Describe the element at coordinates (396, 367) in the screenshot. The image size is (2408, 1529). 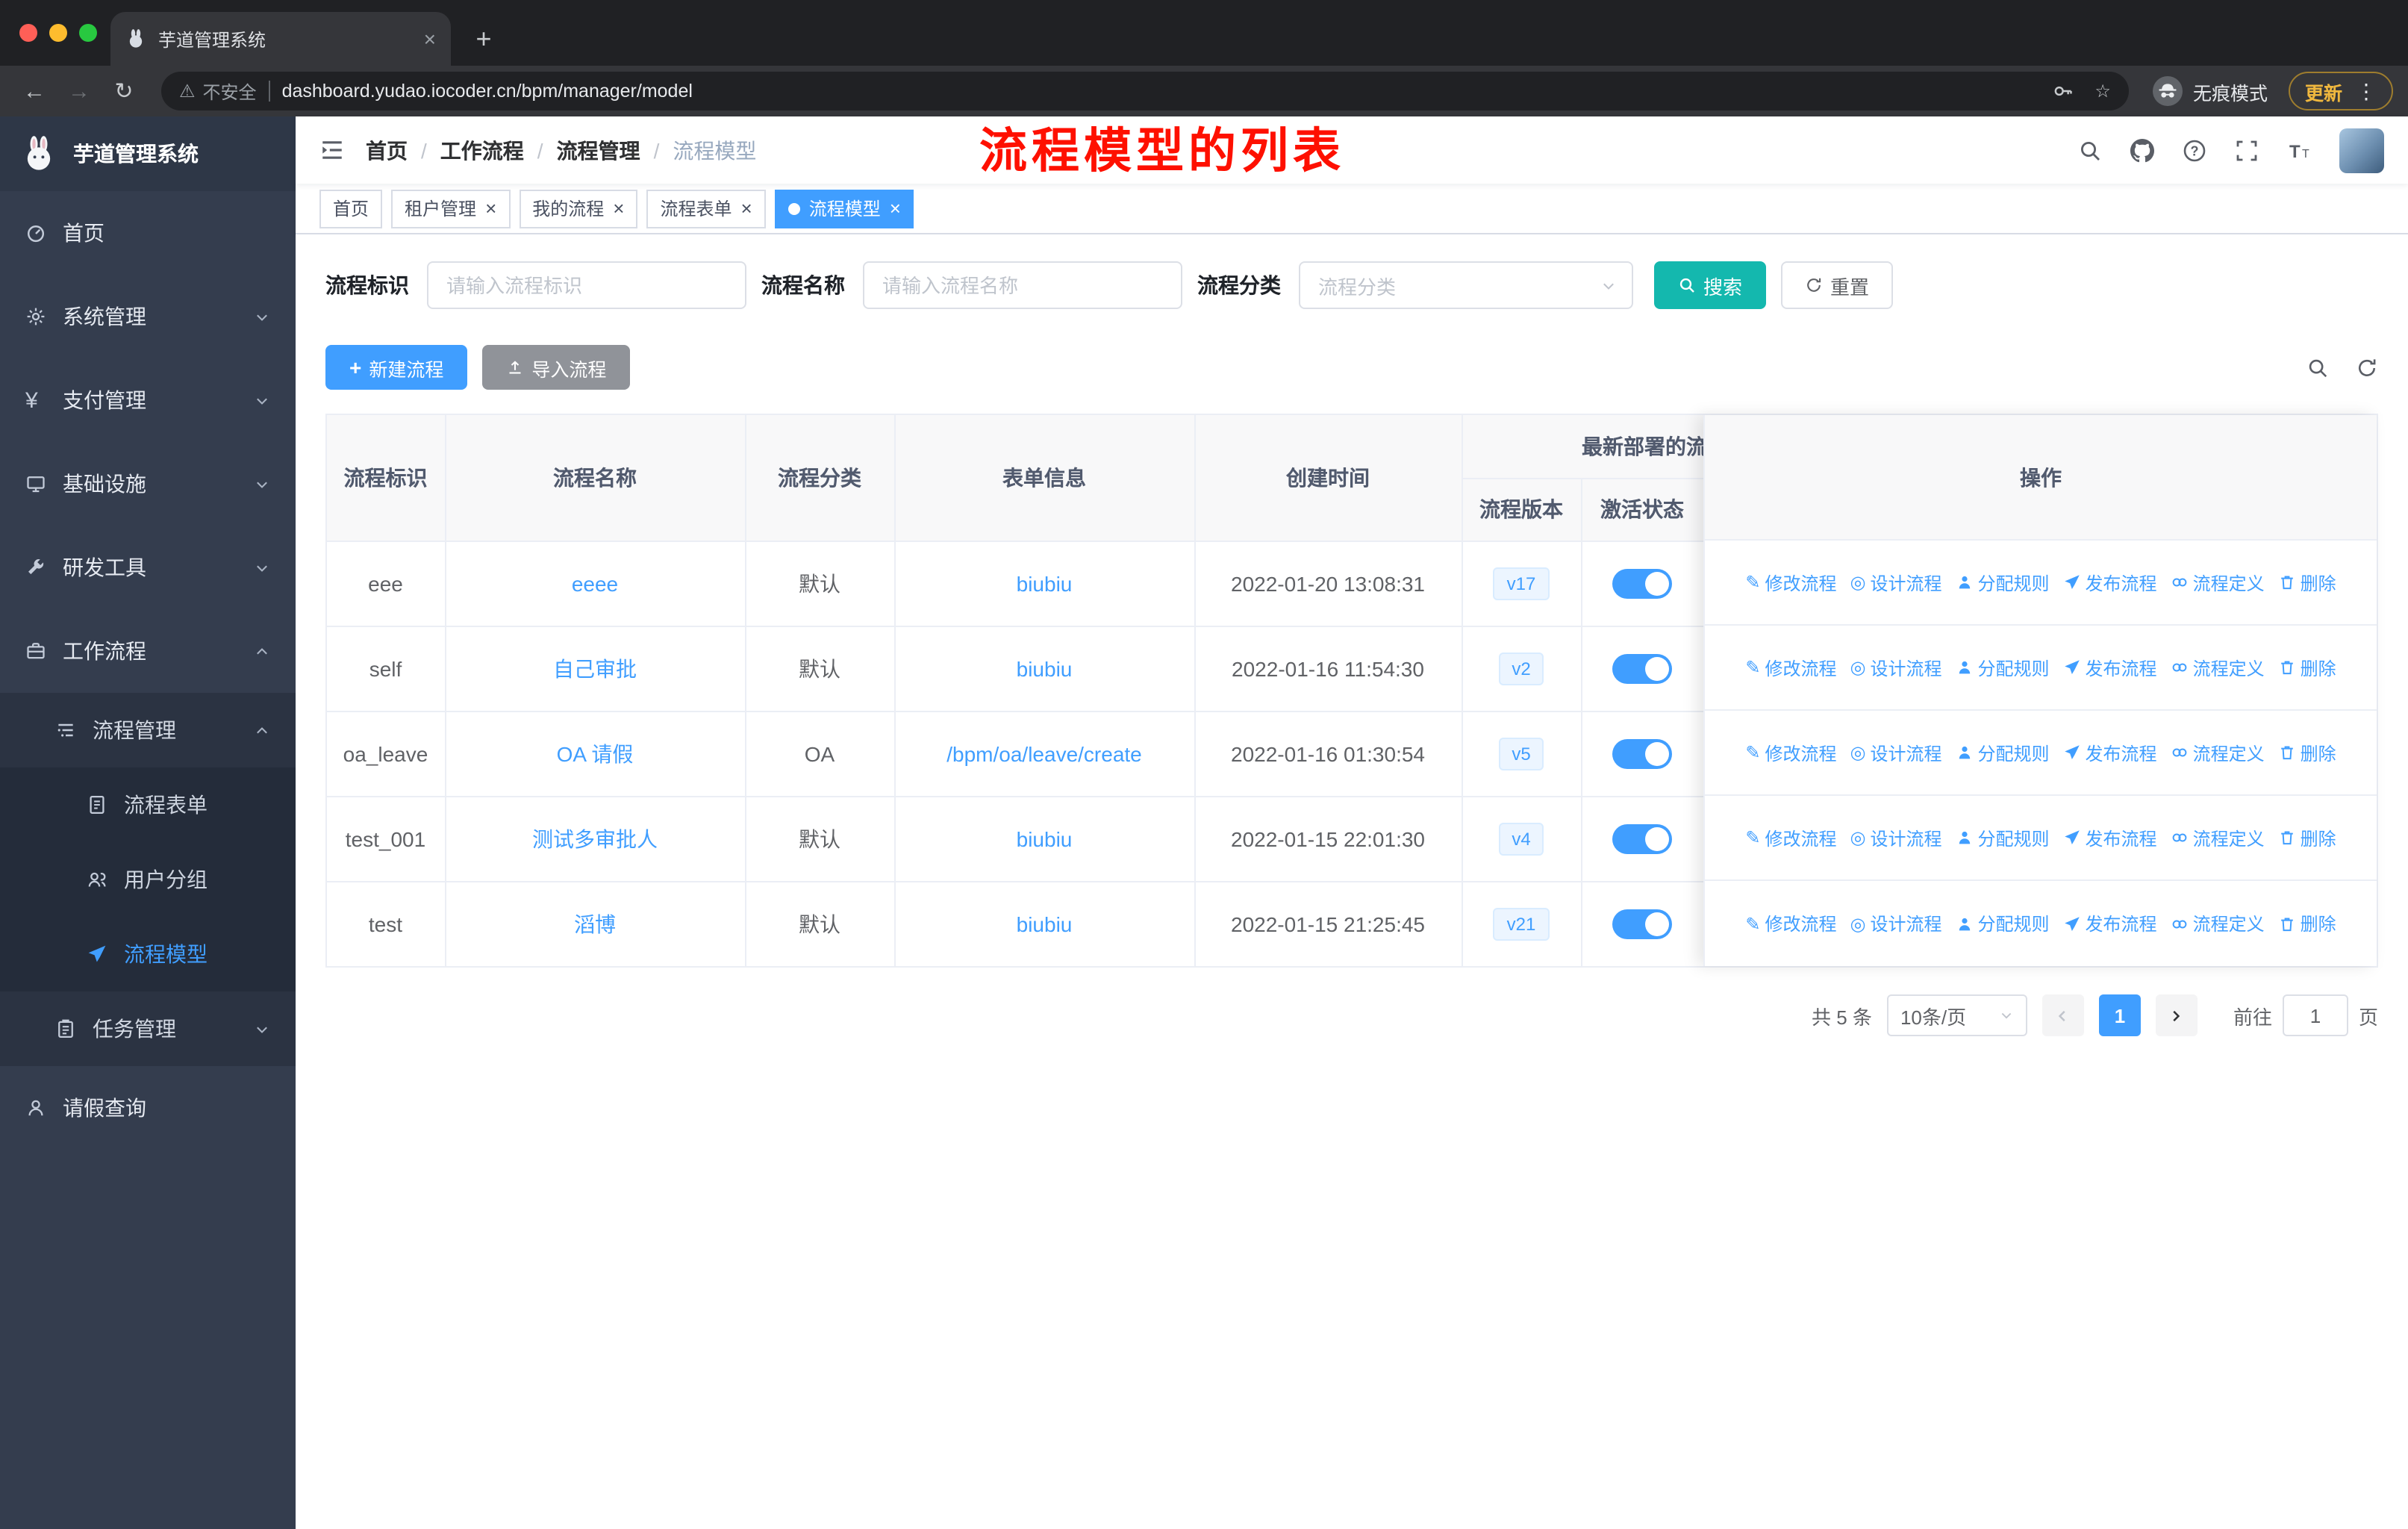
I see `create-process-button: + 新建流程` at that location.